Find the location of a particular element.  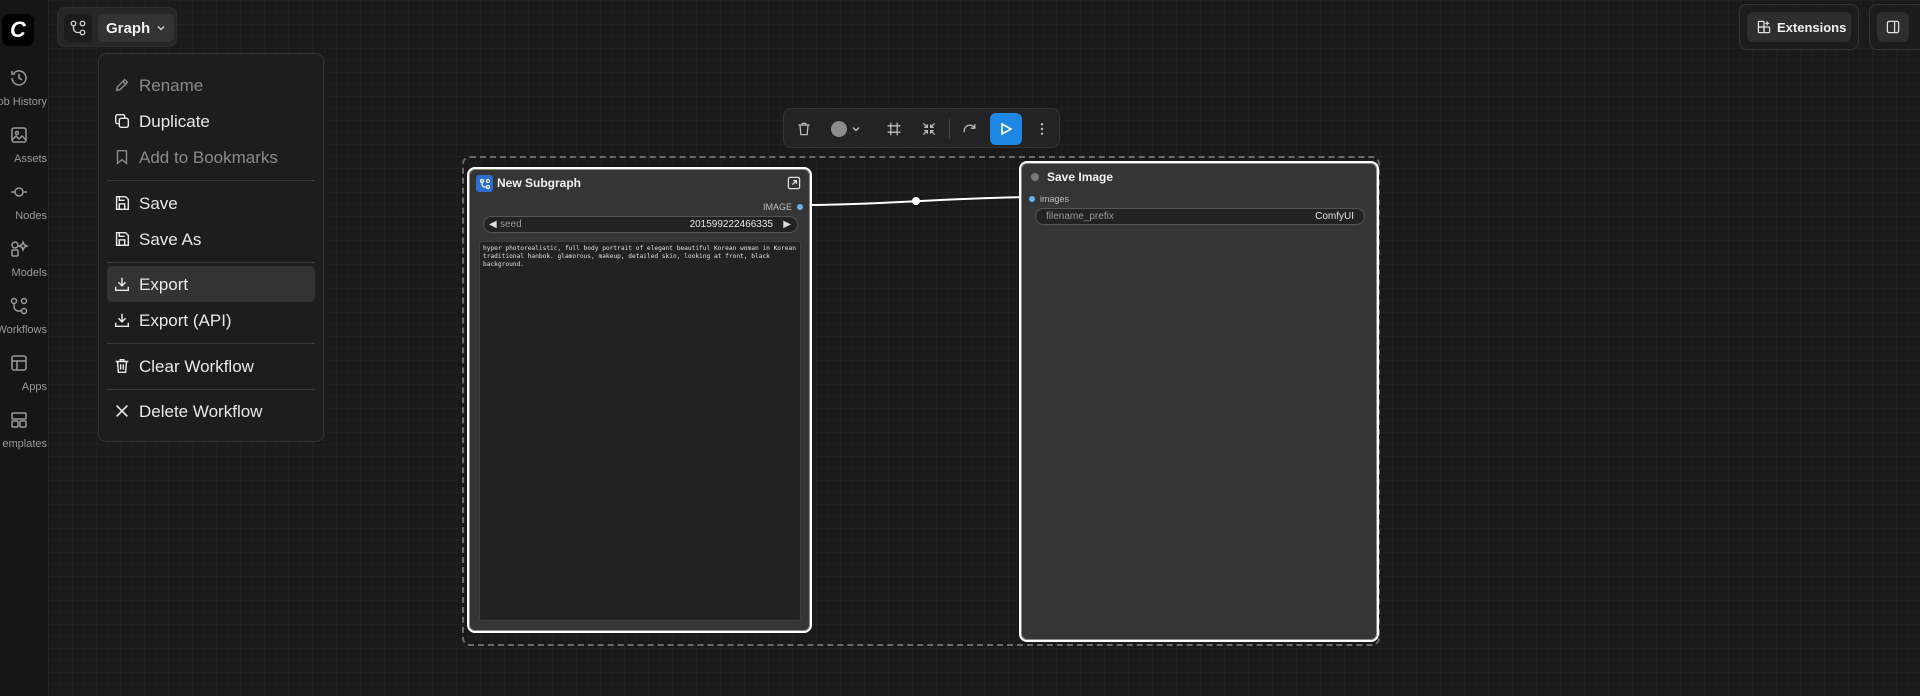

menu-item-add-to-bookmarks: Add to Bookmarks is located at coordinates (211, 157).